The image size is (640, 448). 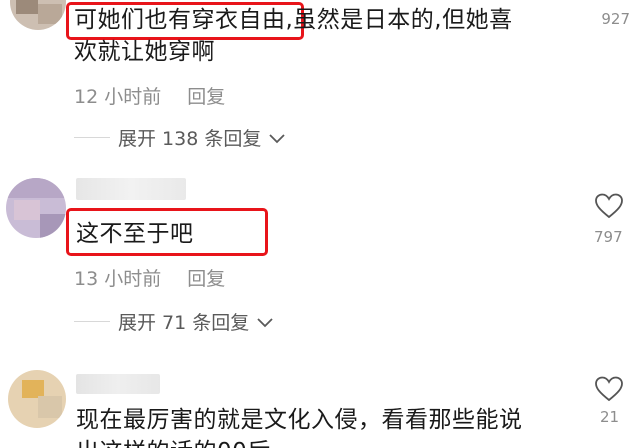 I want to click on comment-text-line2: 欢就让她穿啊, so click(x=144, y=52).